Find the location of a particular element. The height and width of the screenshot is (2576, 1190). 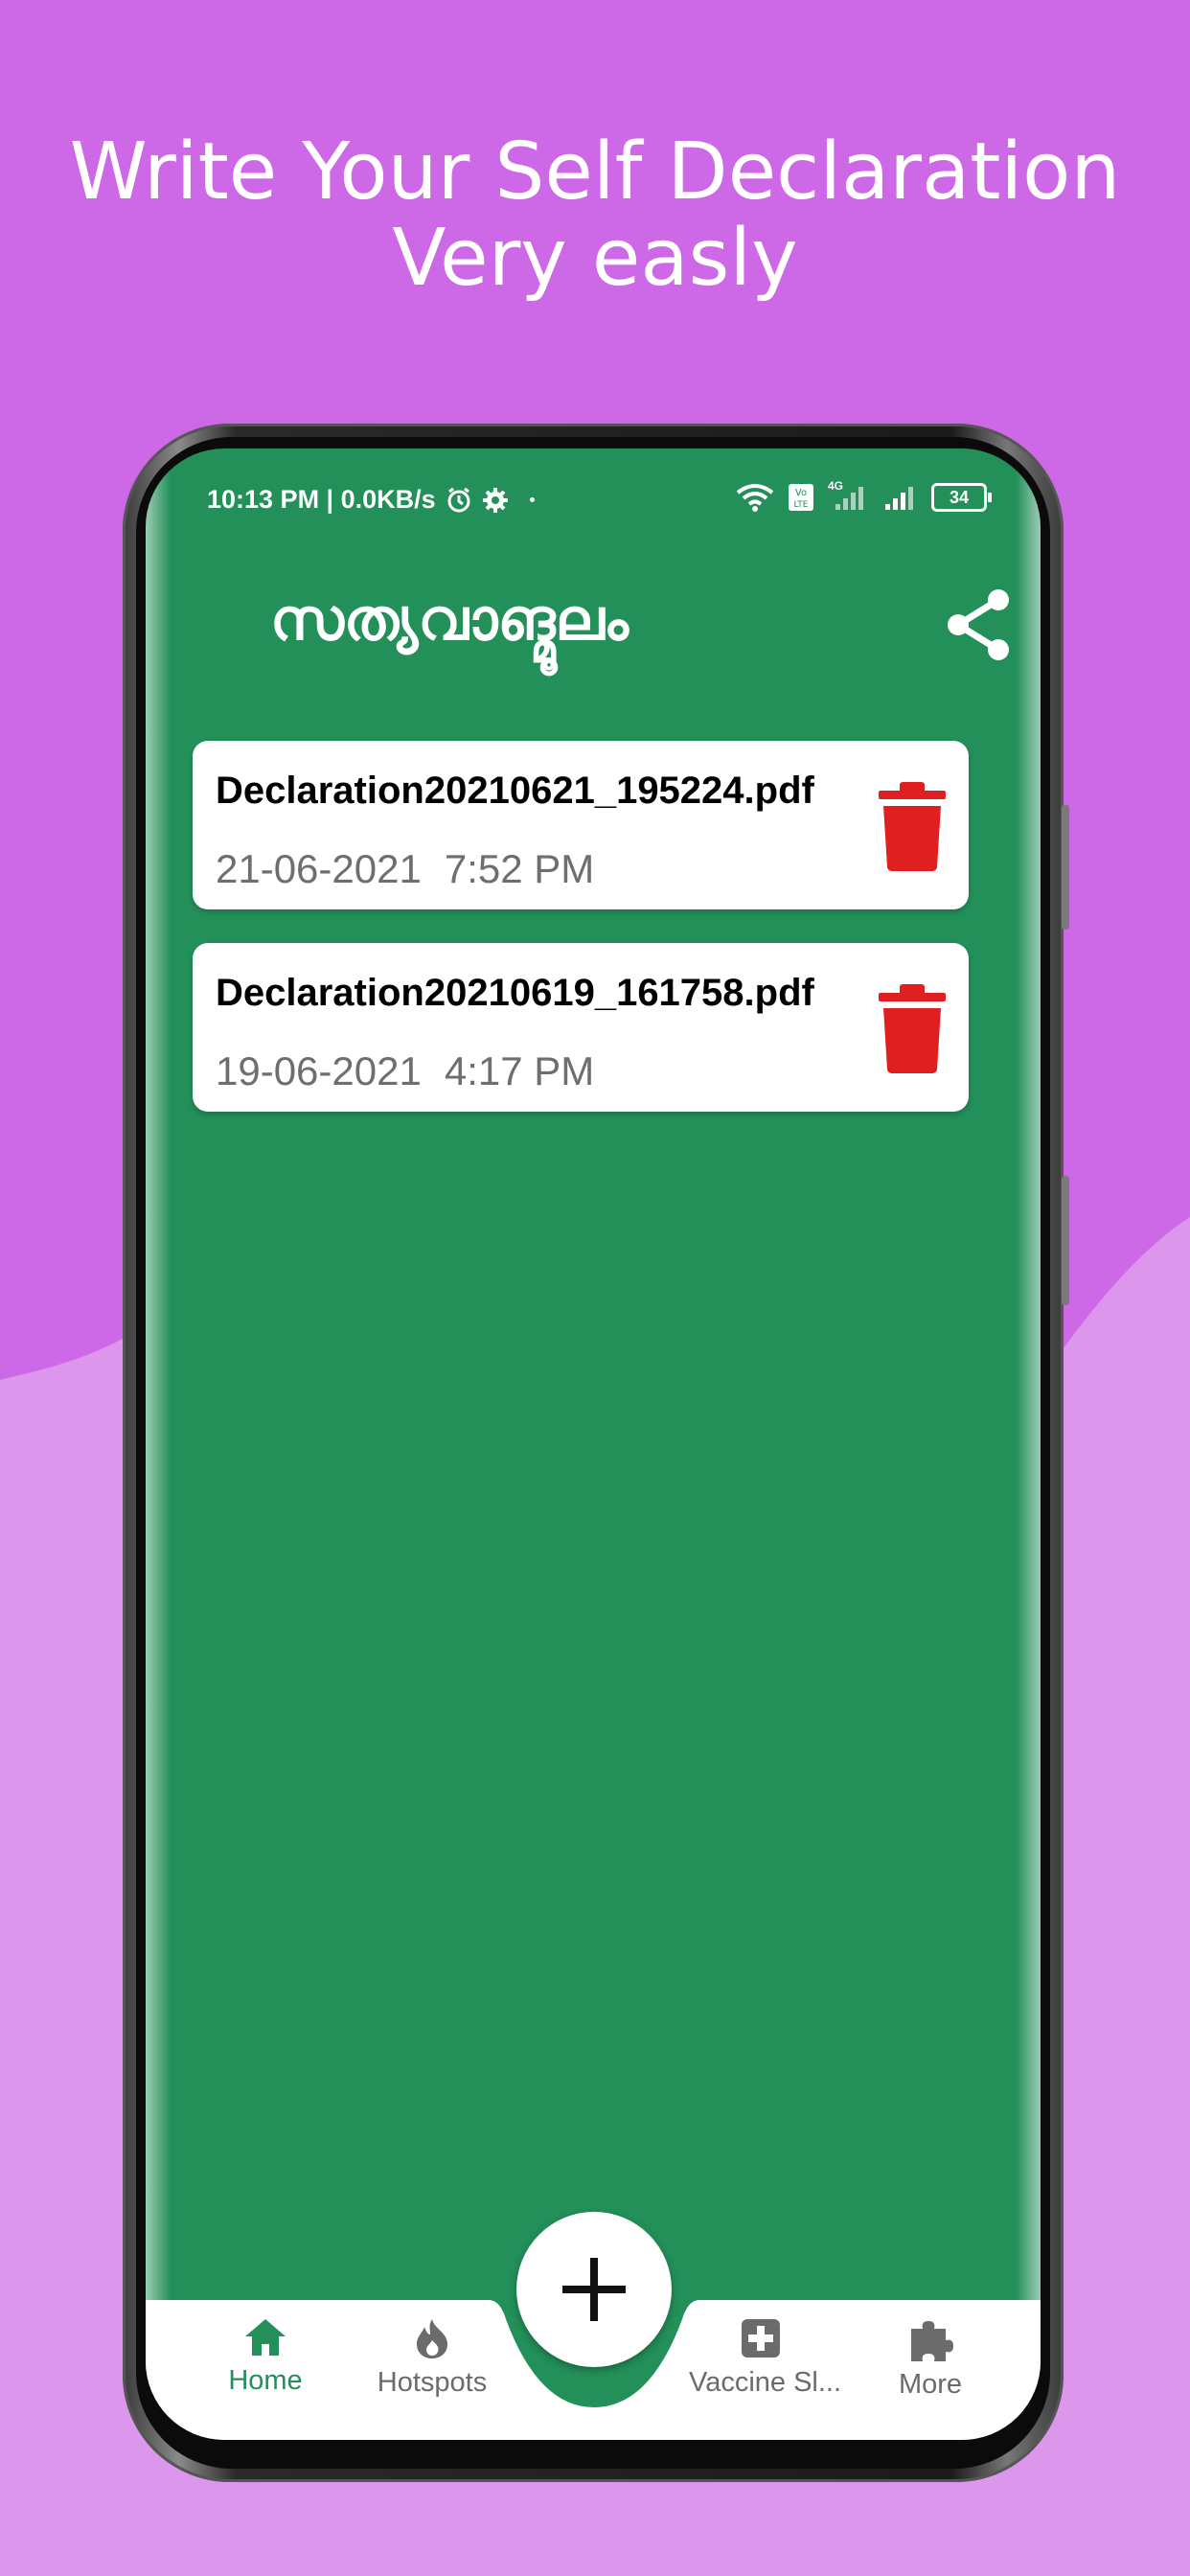

battery-indicator: 34 is located at coordinates (962, 497).